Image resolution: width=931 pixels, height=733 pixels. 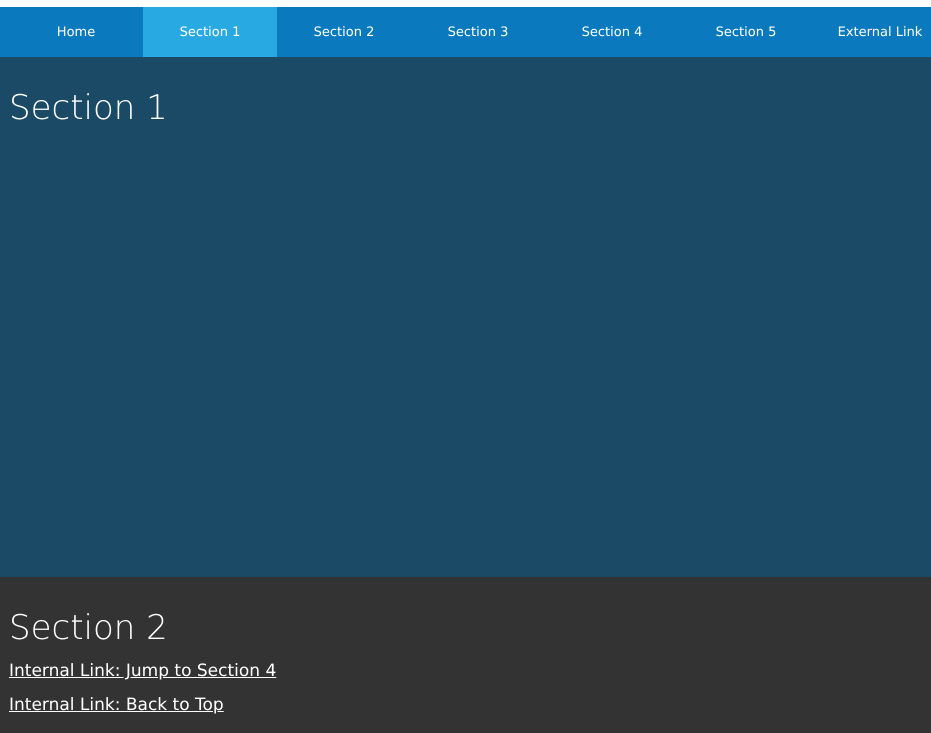 I want to click on nav-link: Section 1, so click(x=210, y=32).